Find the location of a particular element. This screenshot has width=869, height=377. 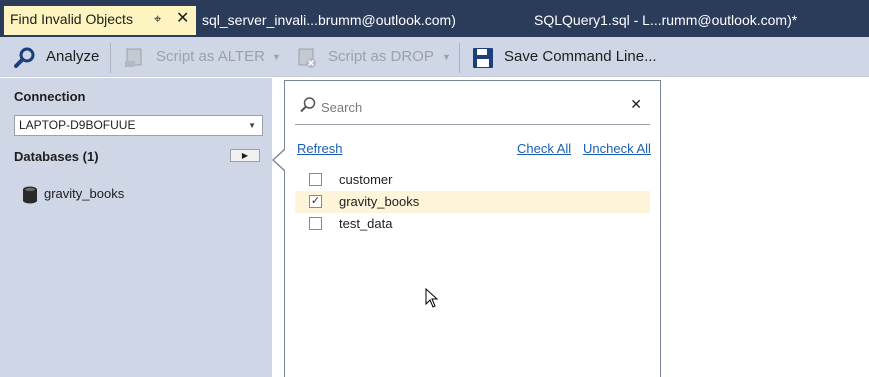

close-icon: ✕ is located at coordinates (182, 19).